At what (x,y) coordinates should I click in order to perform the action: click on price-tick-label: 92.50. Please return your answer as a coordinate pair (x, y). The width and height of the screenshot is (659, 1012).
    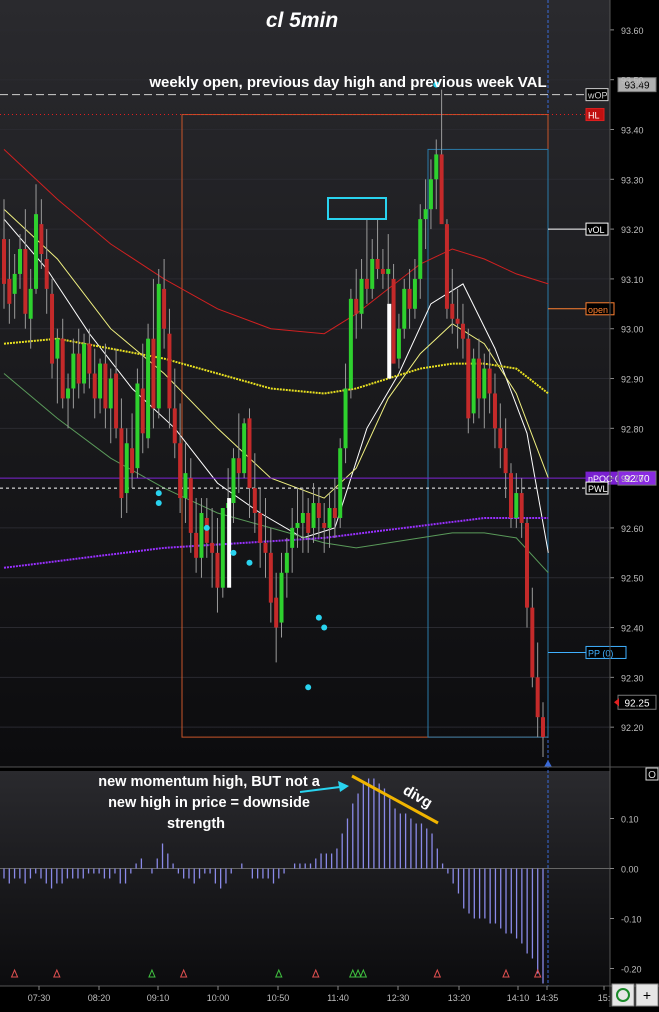
    Looking at the image, I should click on (632, 579).